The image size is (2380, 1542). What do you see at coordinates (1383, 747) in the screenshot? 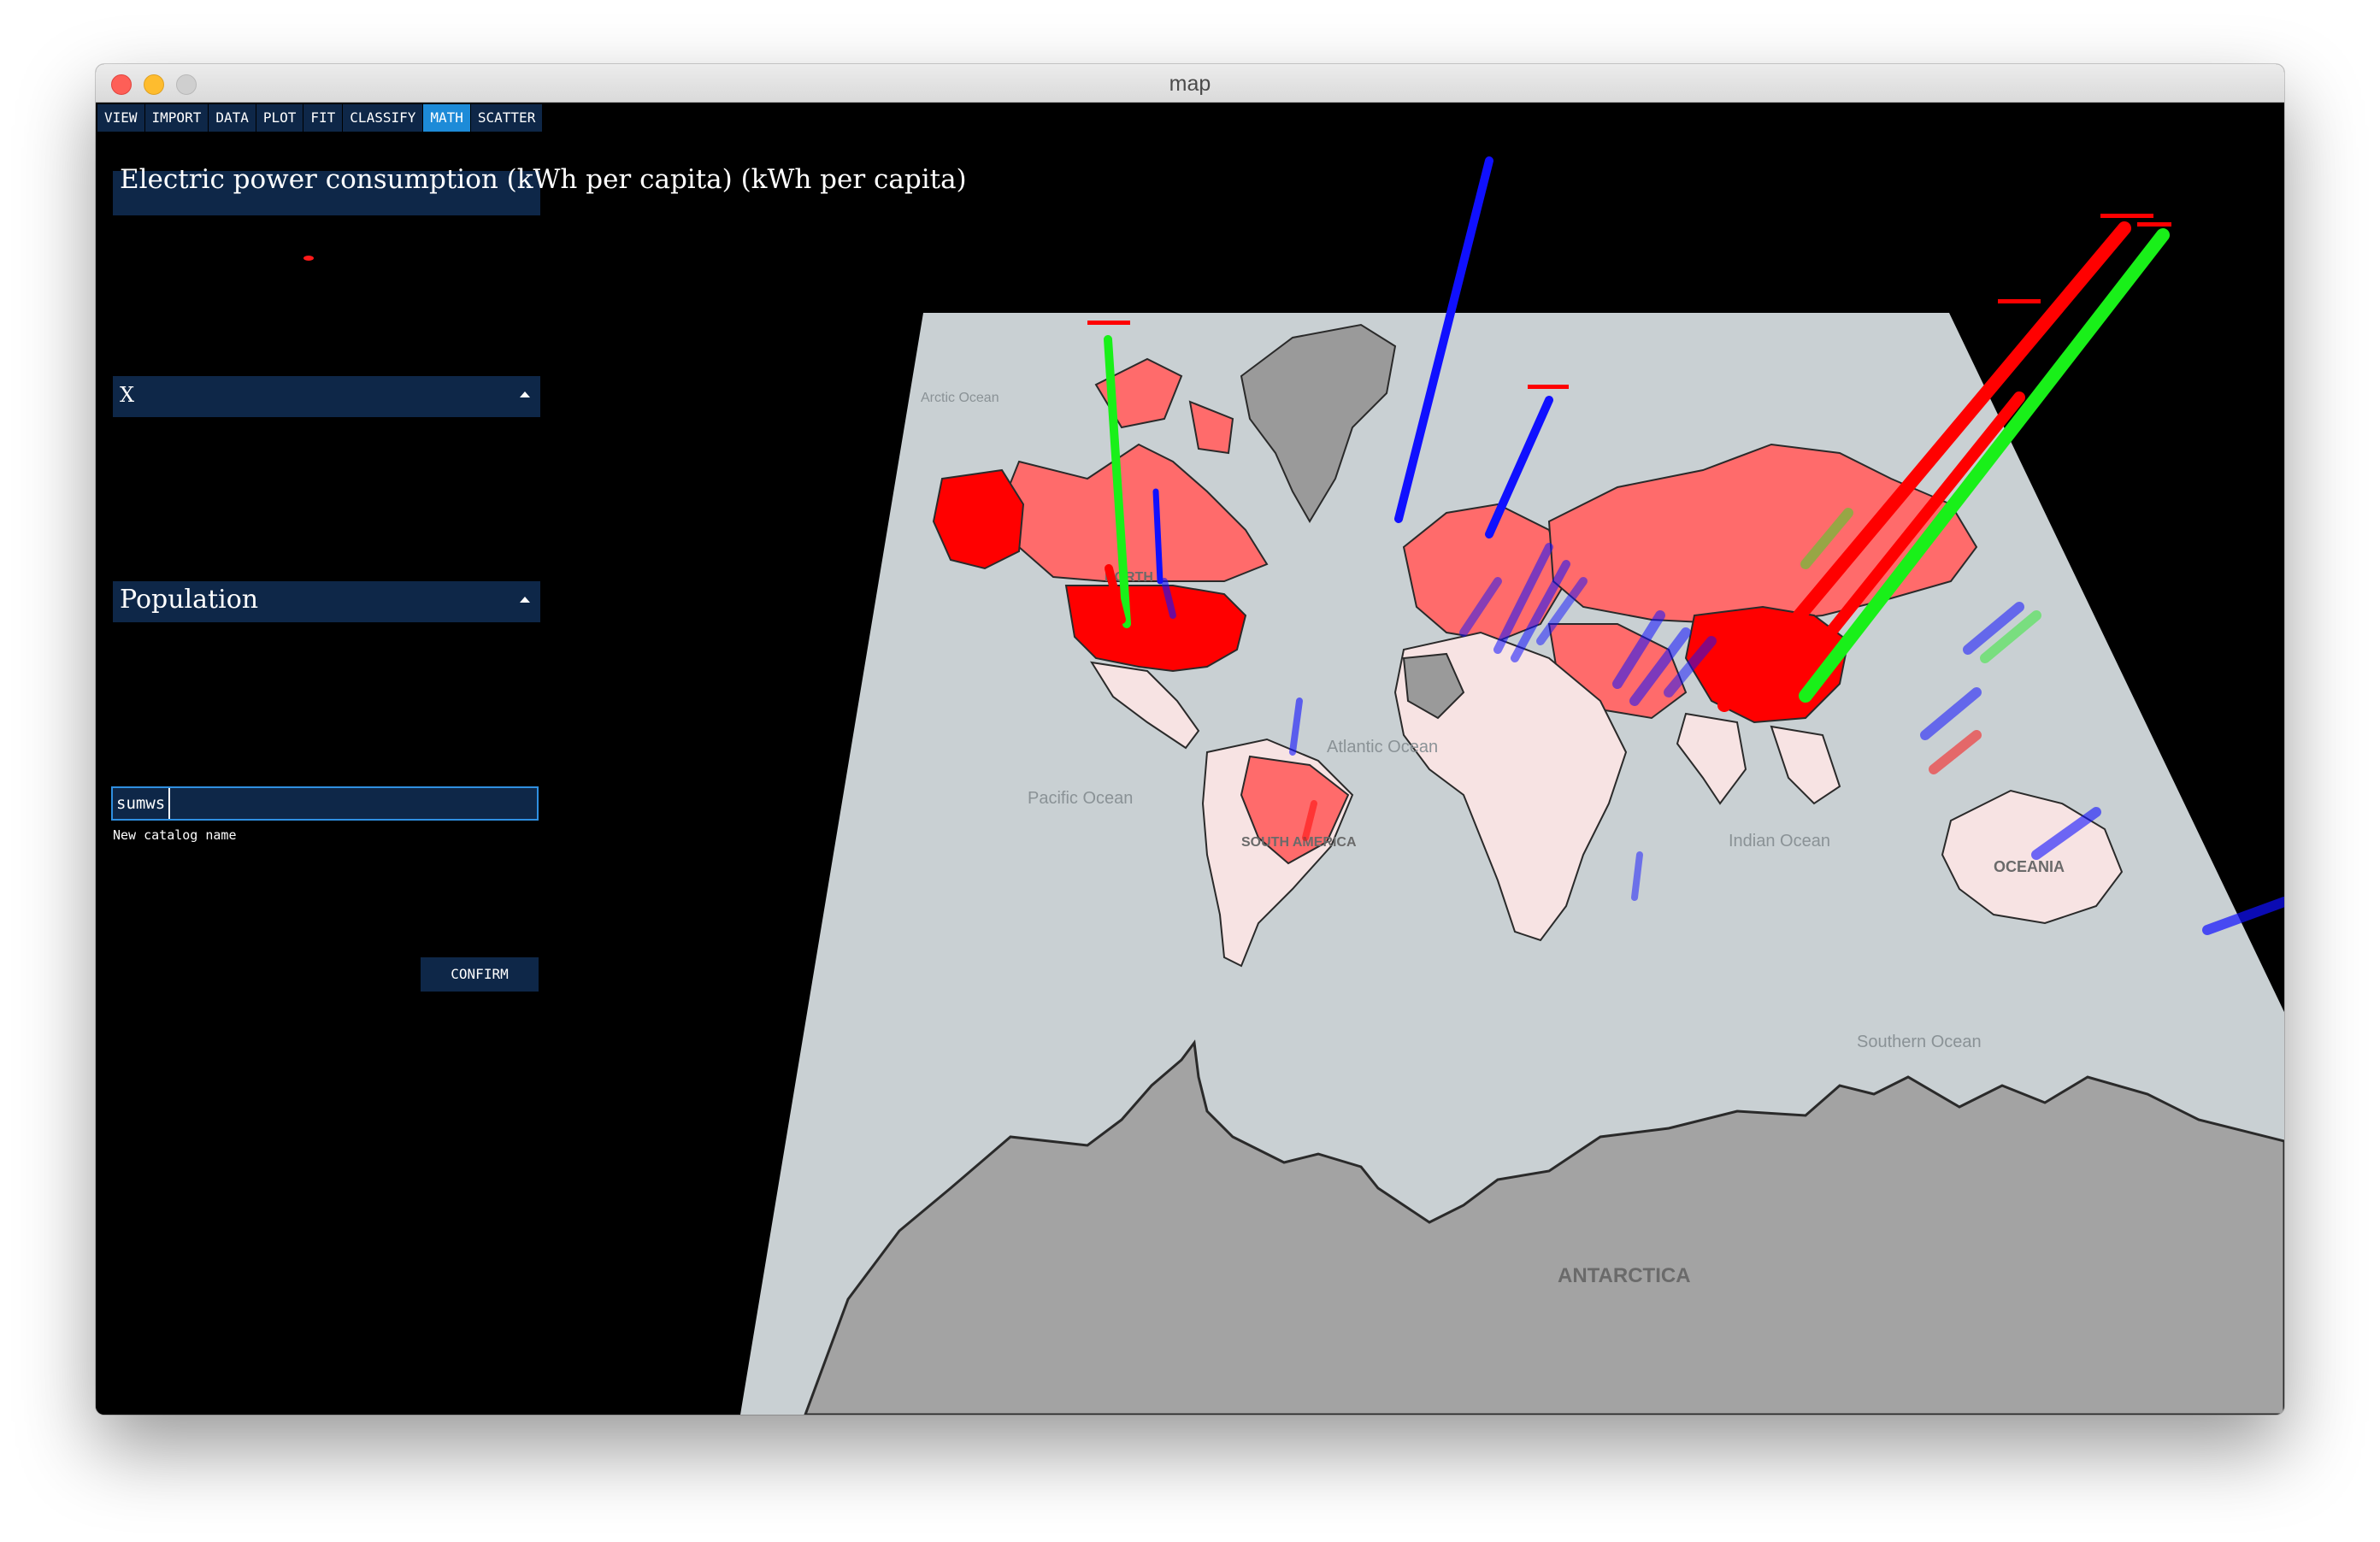
I see `atlantic-ocean-label: Atlantic Ocean` at bounding box center [1383, 747].